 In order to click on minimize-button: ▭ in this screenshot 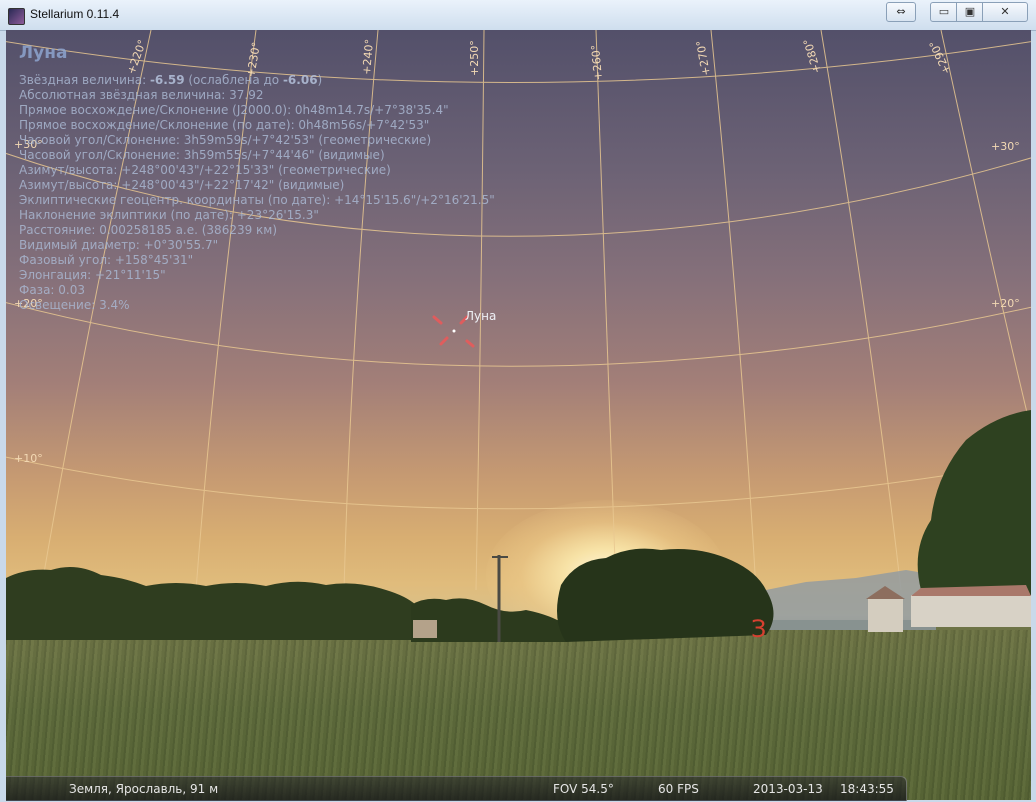, I will do `click(944, 12)`.